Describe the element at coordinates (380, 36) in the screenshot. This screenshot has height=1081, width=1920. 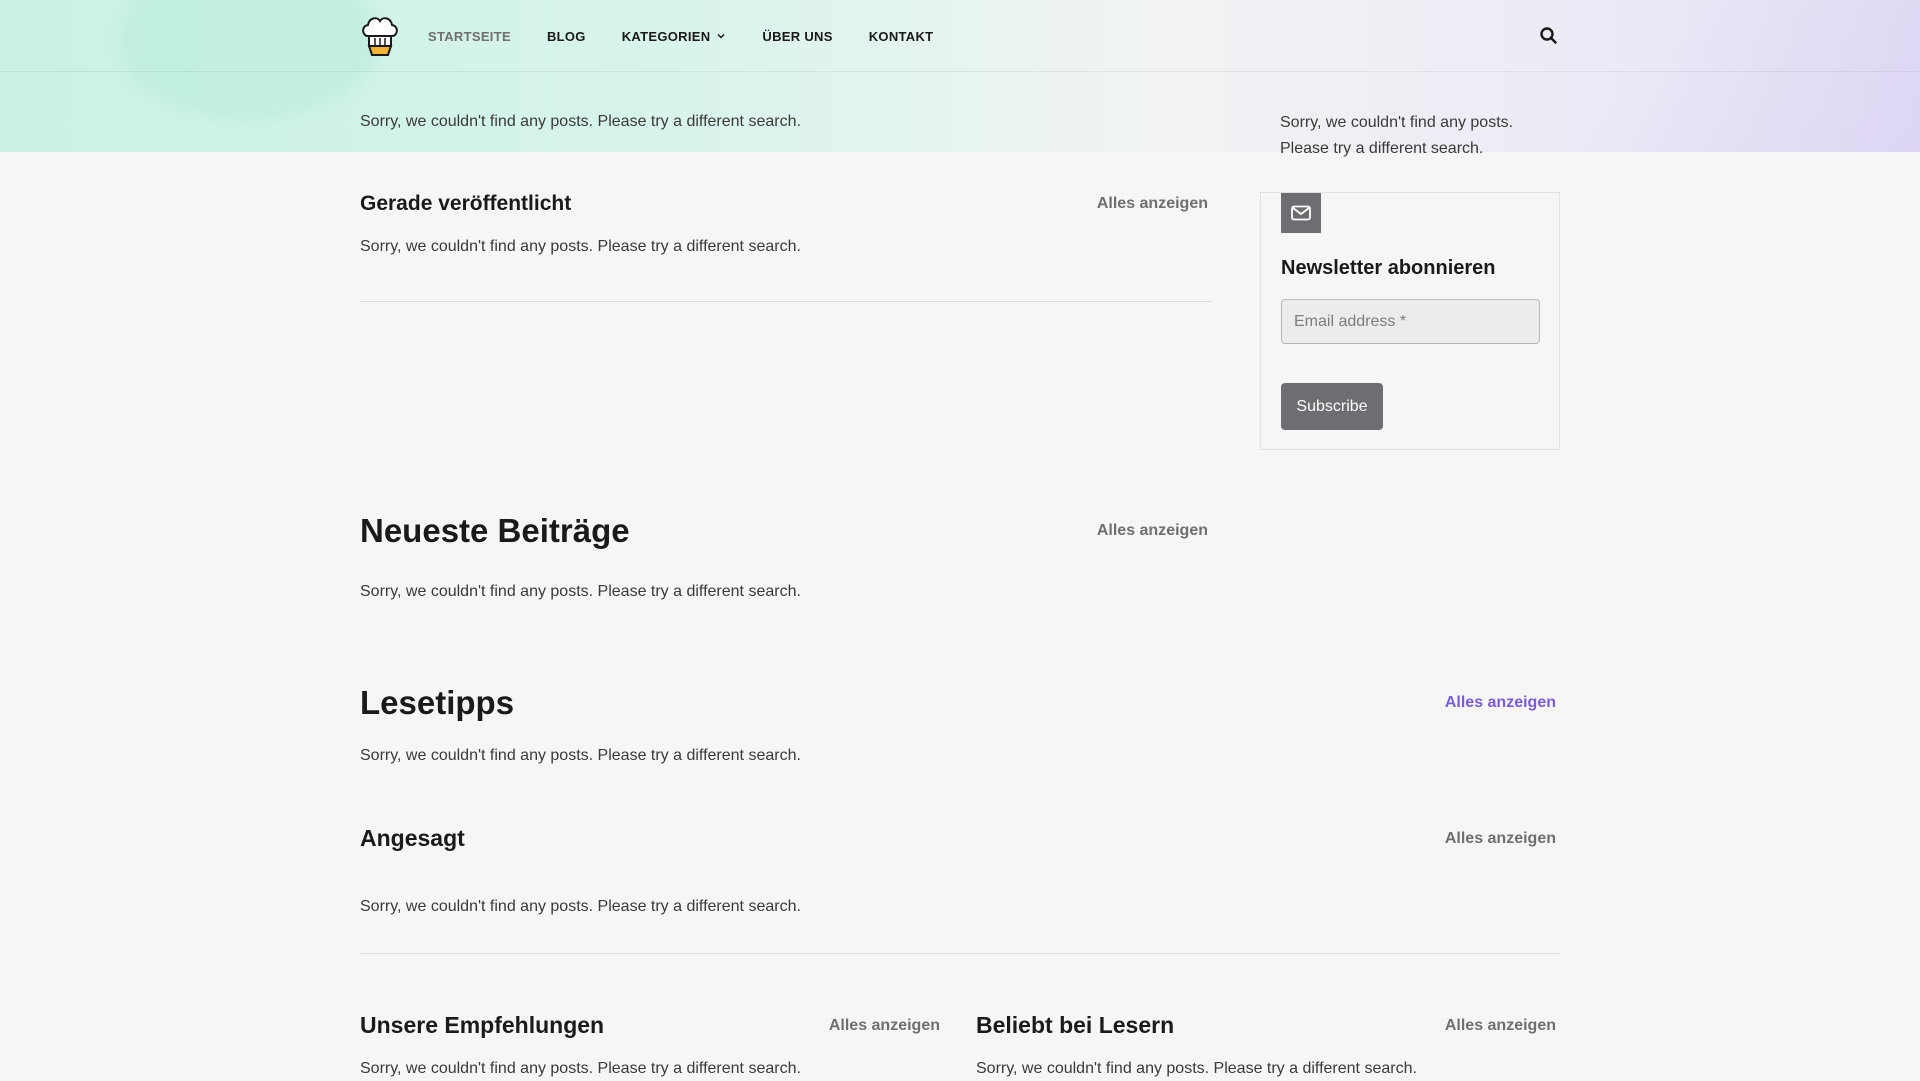
I see `chef-hat-logo-icon` at that location.